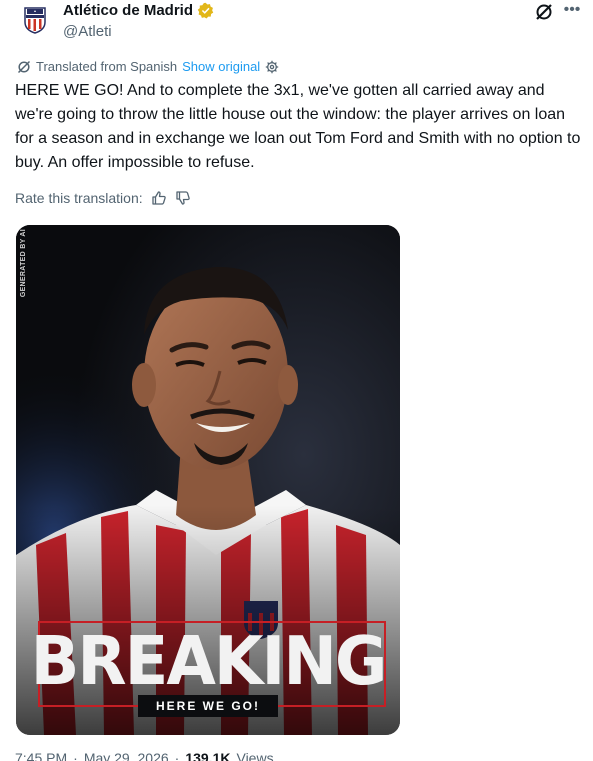  What do you see at coordinates (205, 10) in the screenshot?
I see `verified-badge-icon` at bounding box center [205, 10].